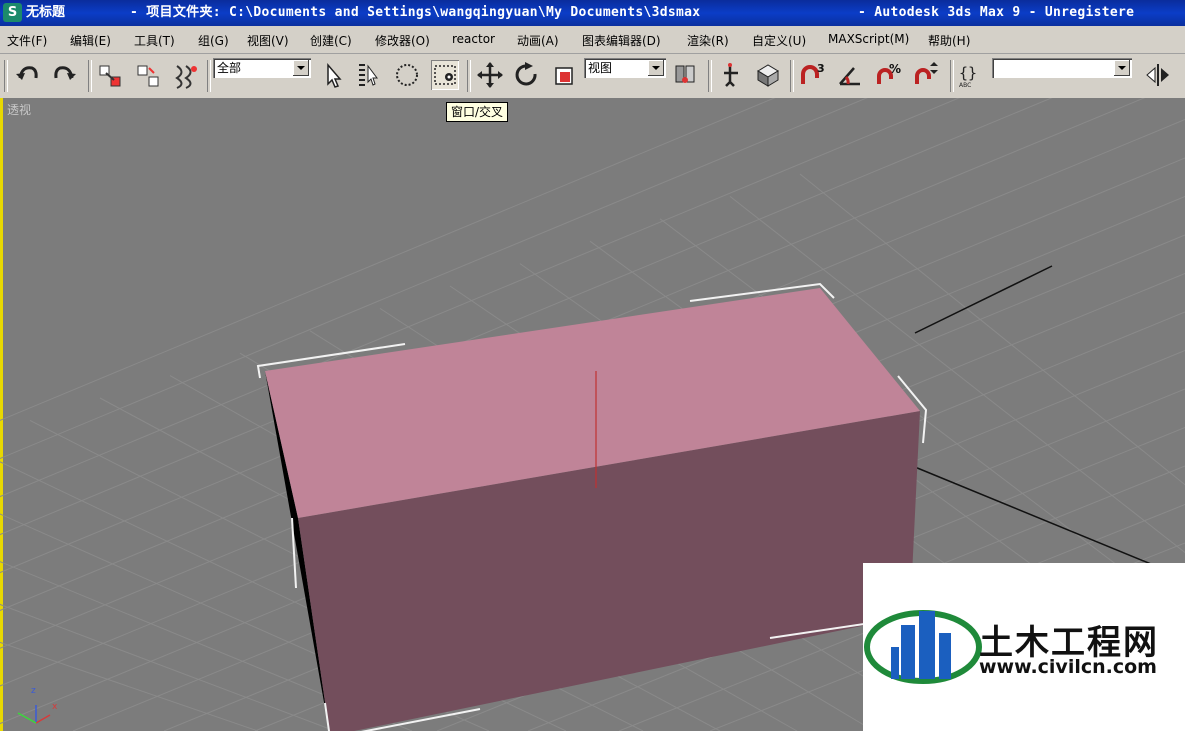  Describe the element at coordinates (868, 39) in the screenshot. I see `menu-maxscript: MAXScript(M)` at that location.